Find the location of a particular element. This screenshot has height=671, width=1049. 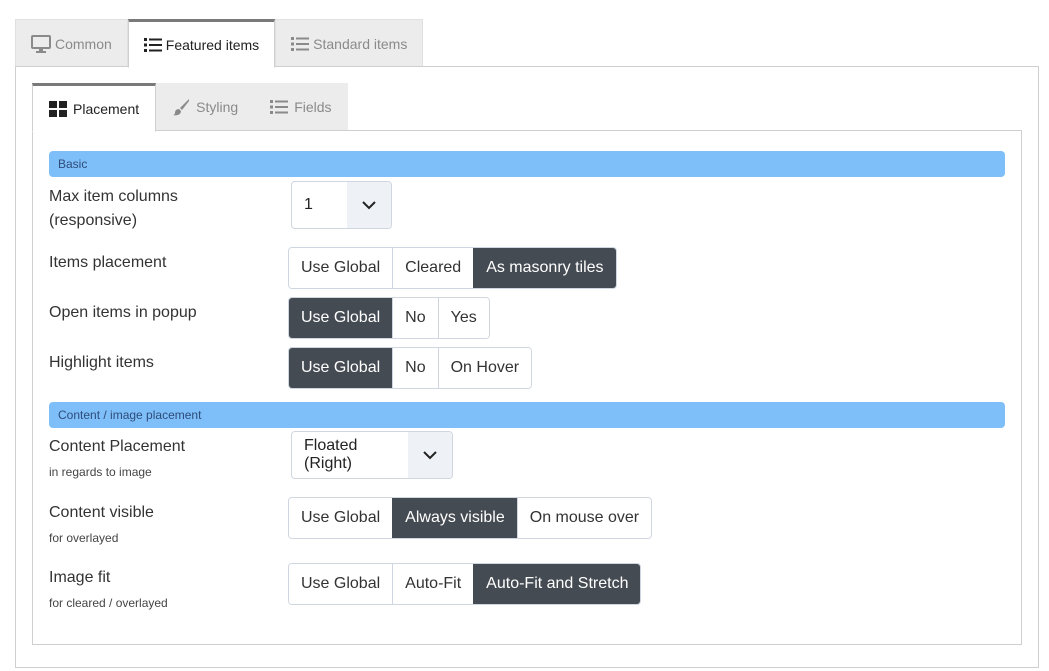

open-popup-group: Use Global No Yes is located at coordinates (389, 318).